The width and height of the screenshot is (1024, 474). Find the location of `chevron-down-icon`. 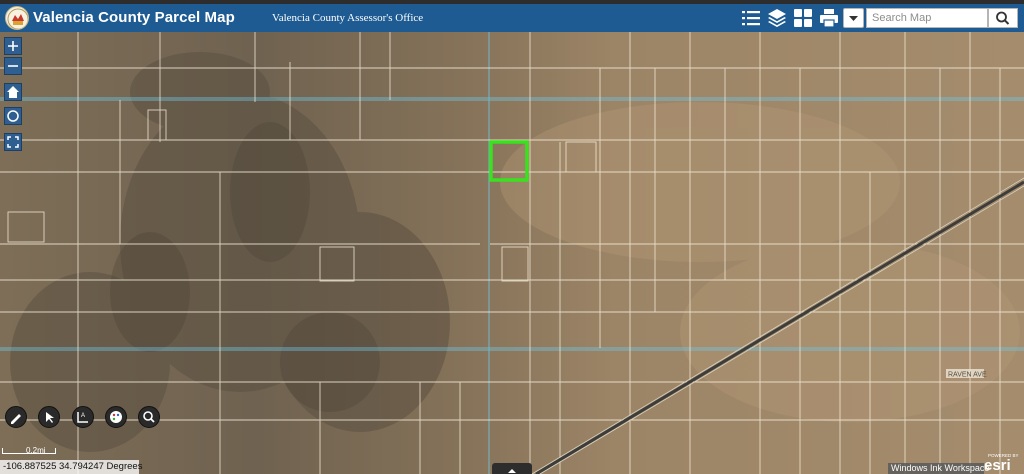

chevron-down-icon is located at coordinates (853, 18).